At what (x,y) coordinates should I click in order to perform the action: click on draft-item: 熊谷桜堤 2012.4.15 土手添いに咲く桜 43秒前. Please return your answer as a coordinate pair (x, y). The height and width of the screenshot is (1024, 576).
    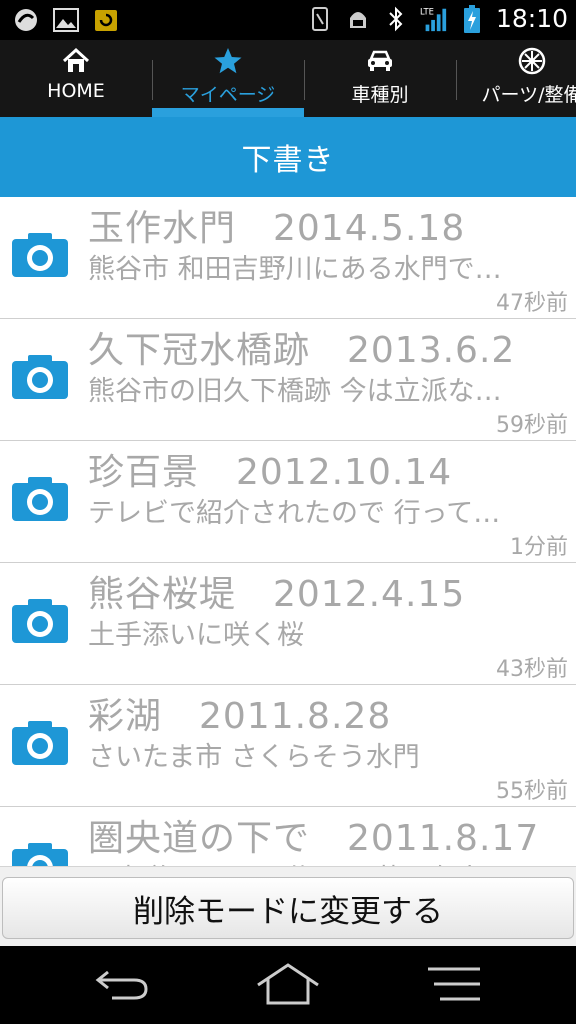
    Looking at the image, I should click on (288, 624).